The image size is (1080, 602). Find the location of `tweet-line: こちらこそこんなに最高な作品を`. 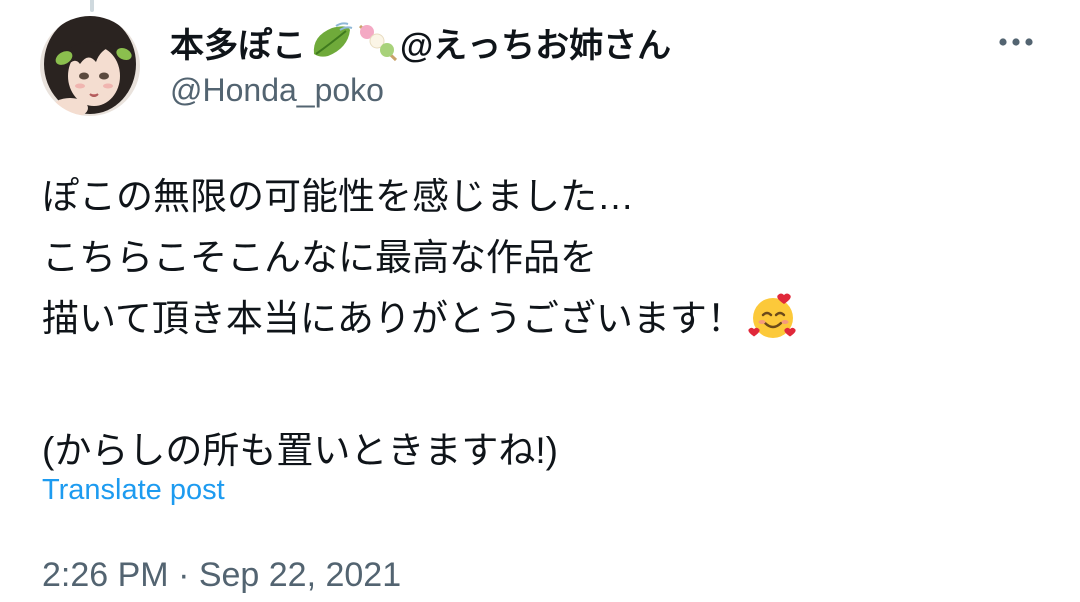

tweet-line: こちらこそこんなに最高な作品を is located at coordinates (319, 257).